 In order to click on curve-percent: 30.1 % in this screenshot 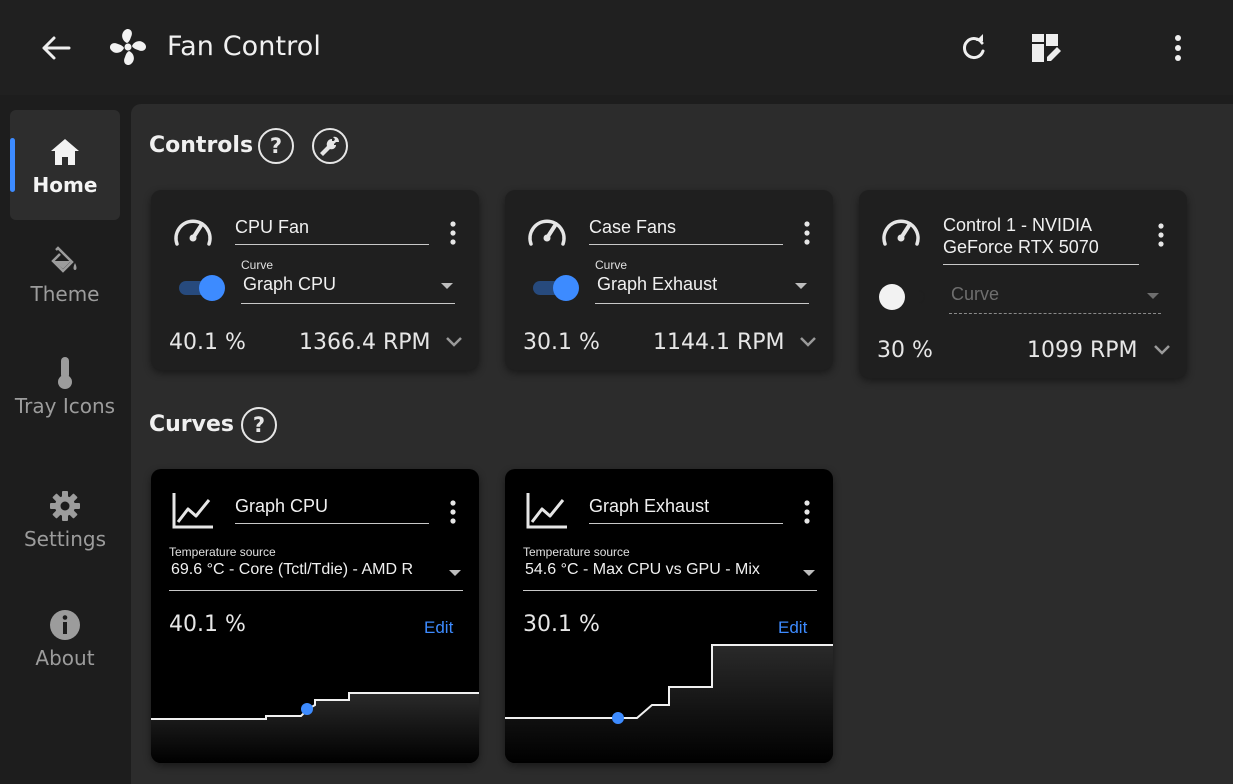, I will do `click(561, 624)`.